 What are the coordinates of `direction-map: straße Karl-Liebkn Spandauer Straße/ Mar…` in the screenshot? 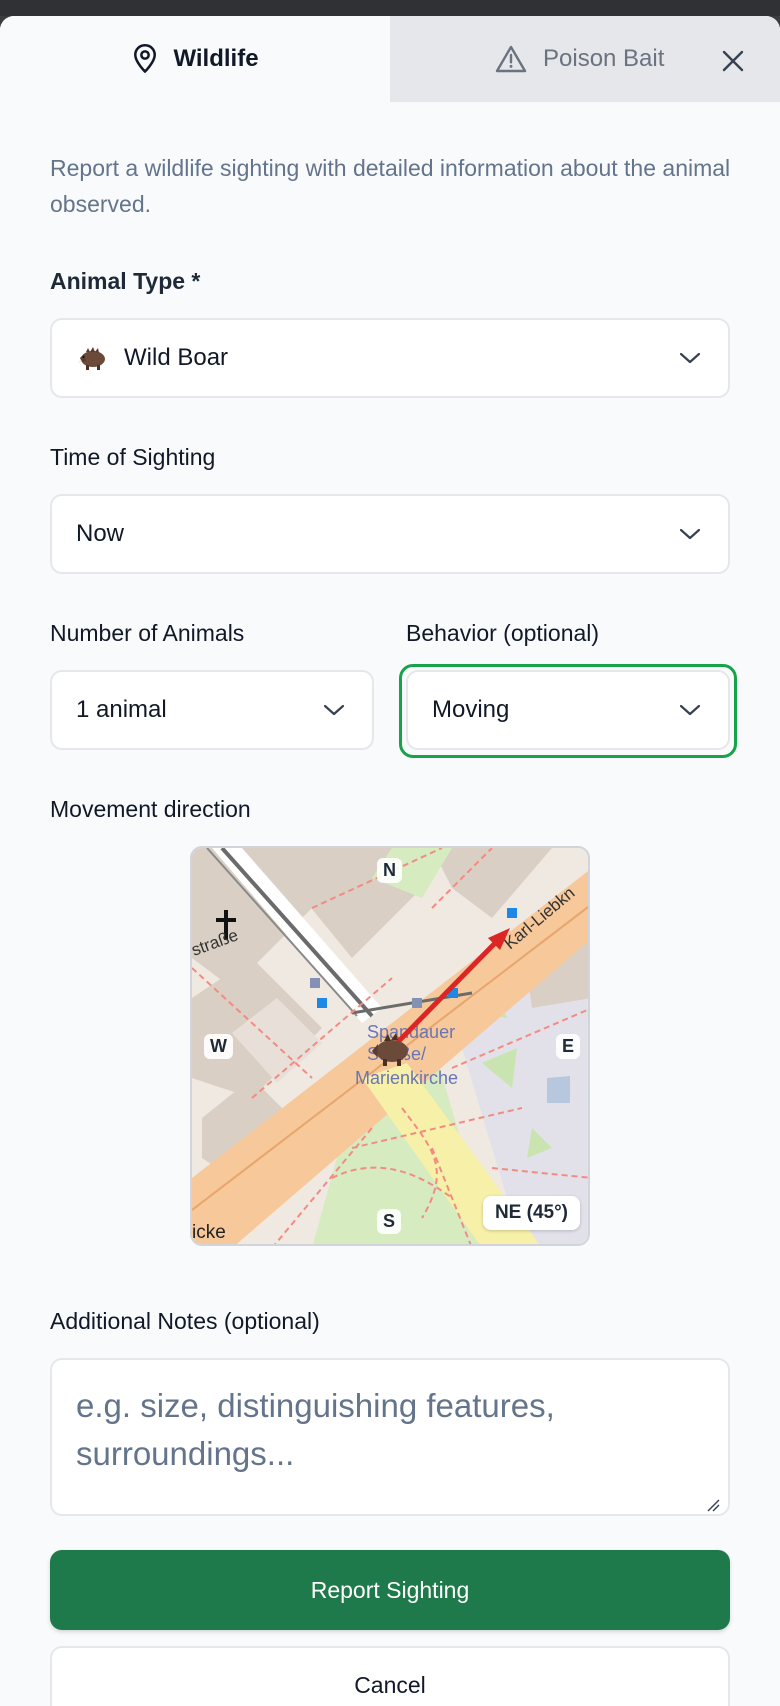 It's located at (390, 1046).